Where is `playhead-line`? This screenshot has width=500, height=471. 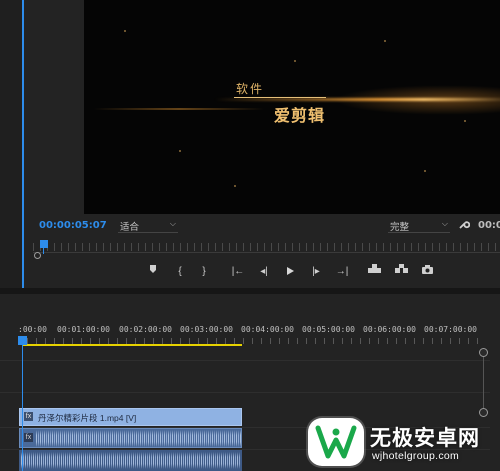 playhead-line is located at coordinates (22, 407).